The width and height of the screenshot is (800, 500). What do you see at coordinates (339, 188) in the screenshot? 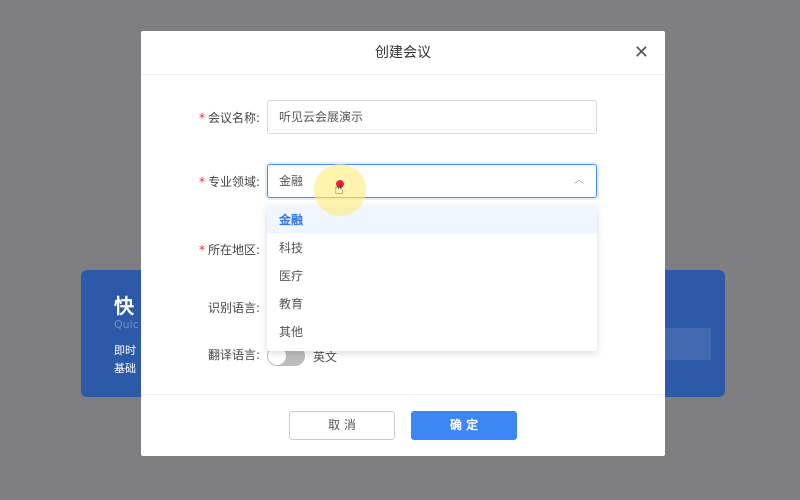
I see `hand-cursor-icon: ☝` at bounding box center [339, 188].